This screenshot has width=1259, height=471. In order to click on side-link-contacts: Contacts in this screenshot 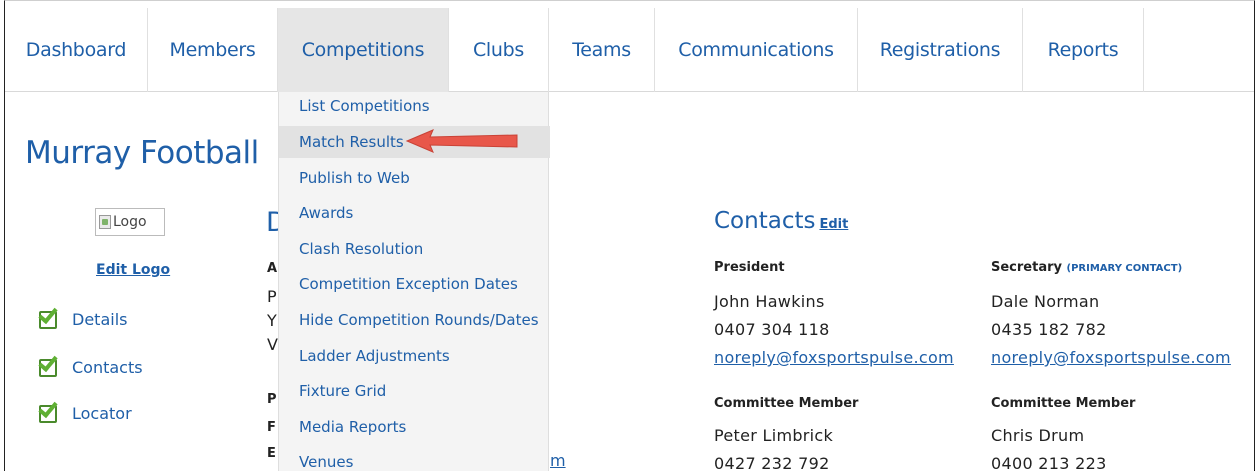, I will do `click(90, 364)`.